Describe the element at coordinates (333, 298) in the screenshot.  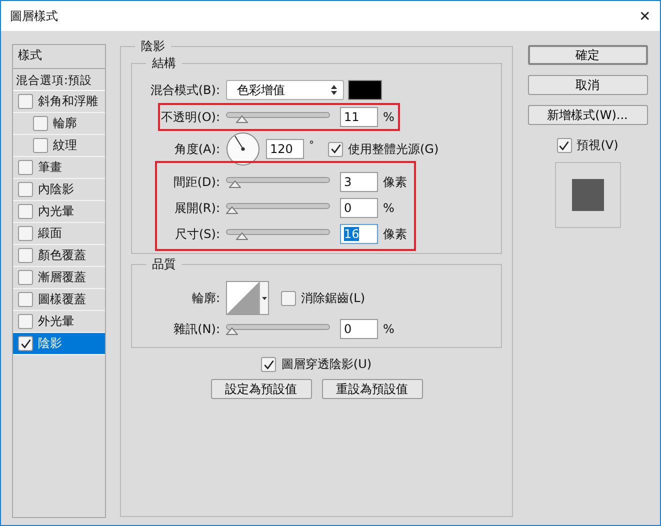
I see `checkbox-label: 消除鋸齒(L)` at that location.